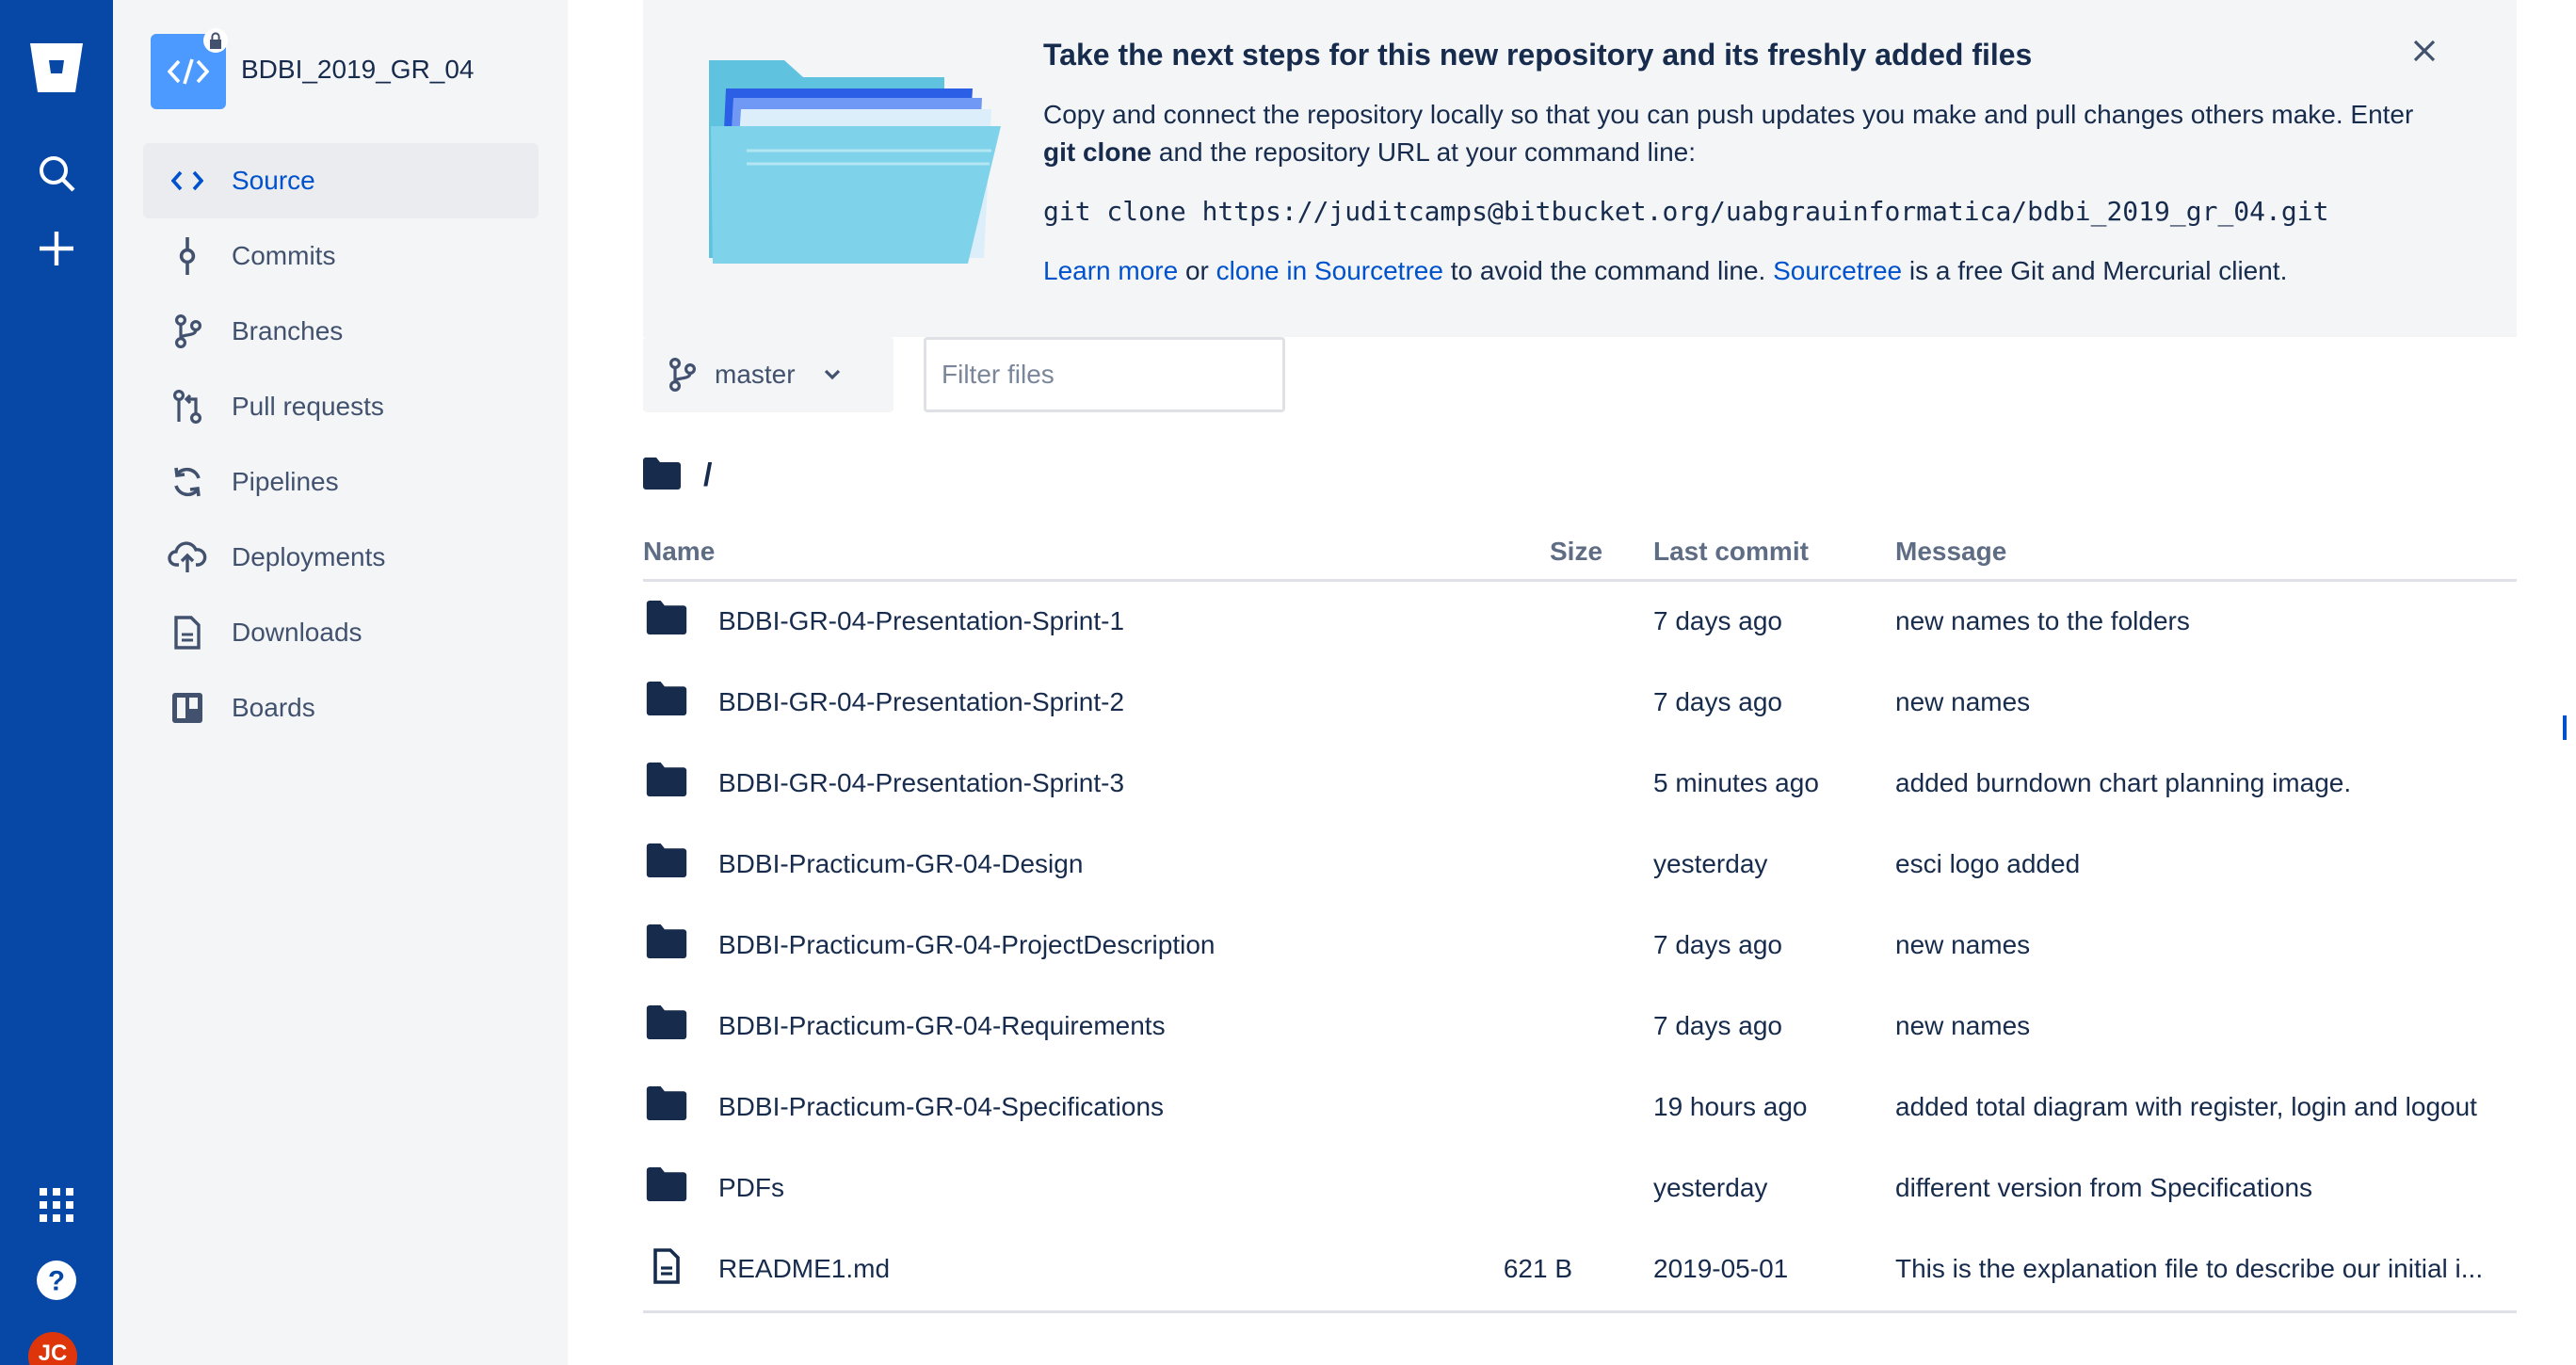  Describe the element at coordinates (1104, 374) in the screenshot. I see `filter-files-input` at that location.